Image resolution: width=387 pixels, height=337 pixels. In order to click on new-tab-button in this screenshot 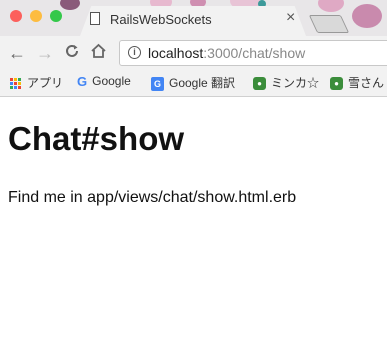, I will do `click(329, 24)`.